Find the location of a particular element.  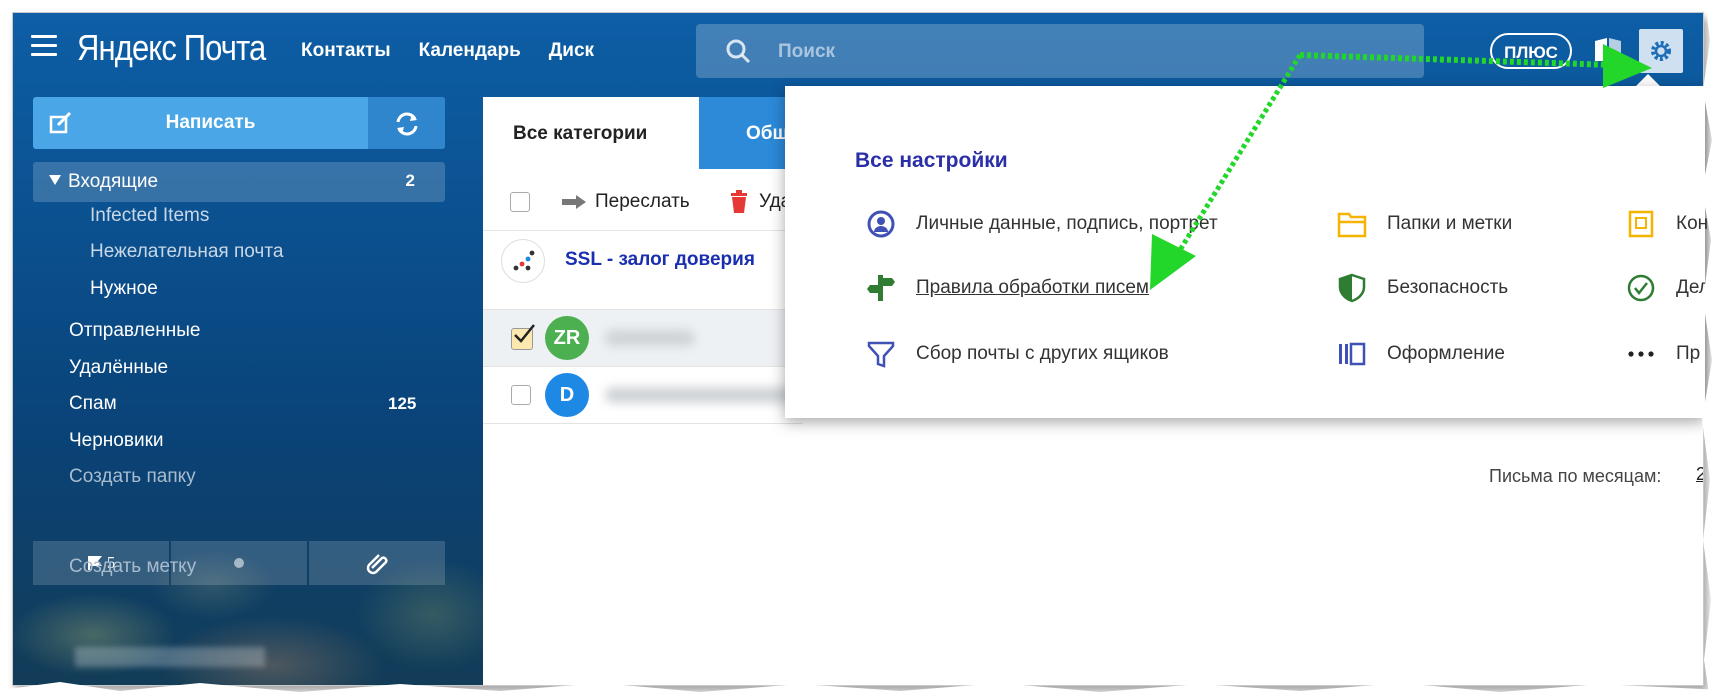

sender-logo is located at coordinates (523, 261).